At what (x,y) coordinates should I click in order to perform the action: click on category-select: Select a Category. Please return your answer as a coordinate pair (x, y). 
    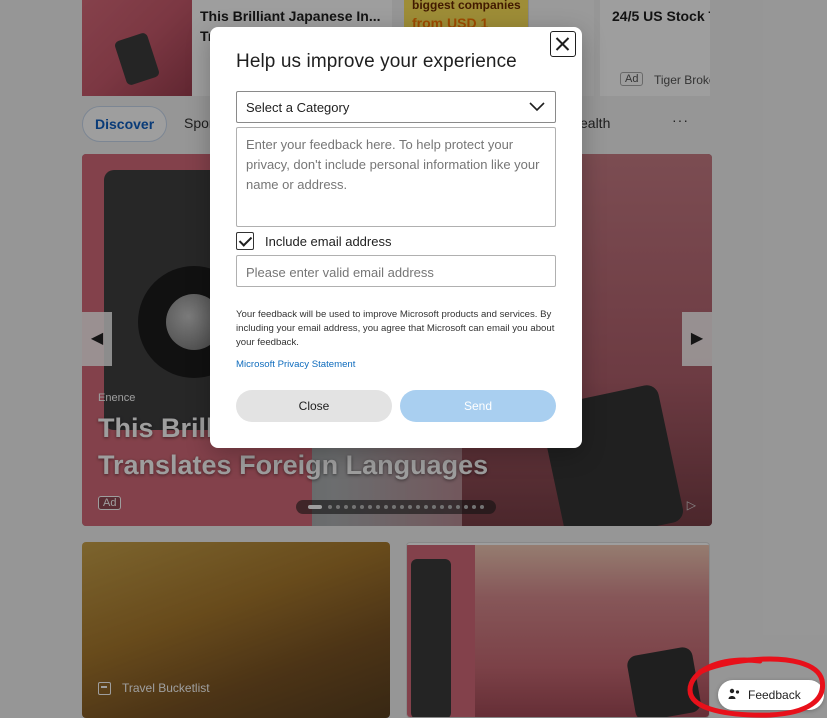
    Looking at the image, I should click on (396, 107).